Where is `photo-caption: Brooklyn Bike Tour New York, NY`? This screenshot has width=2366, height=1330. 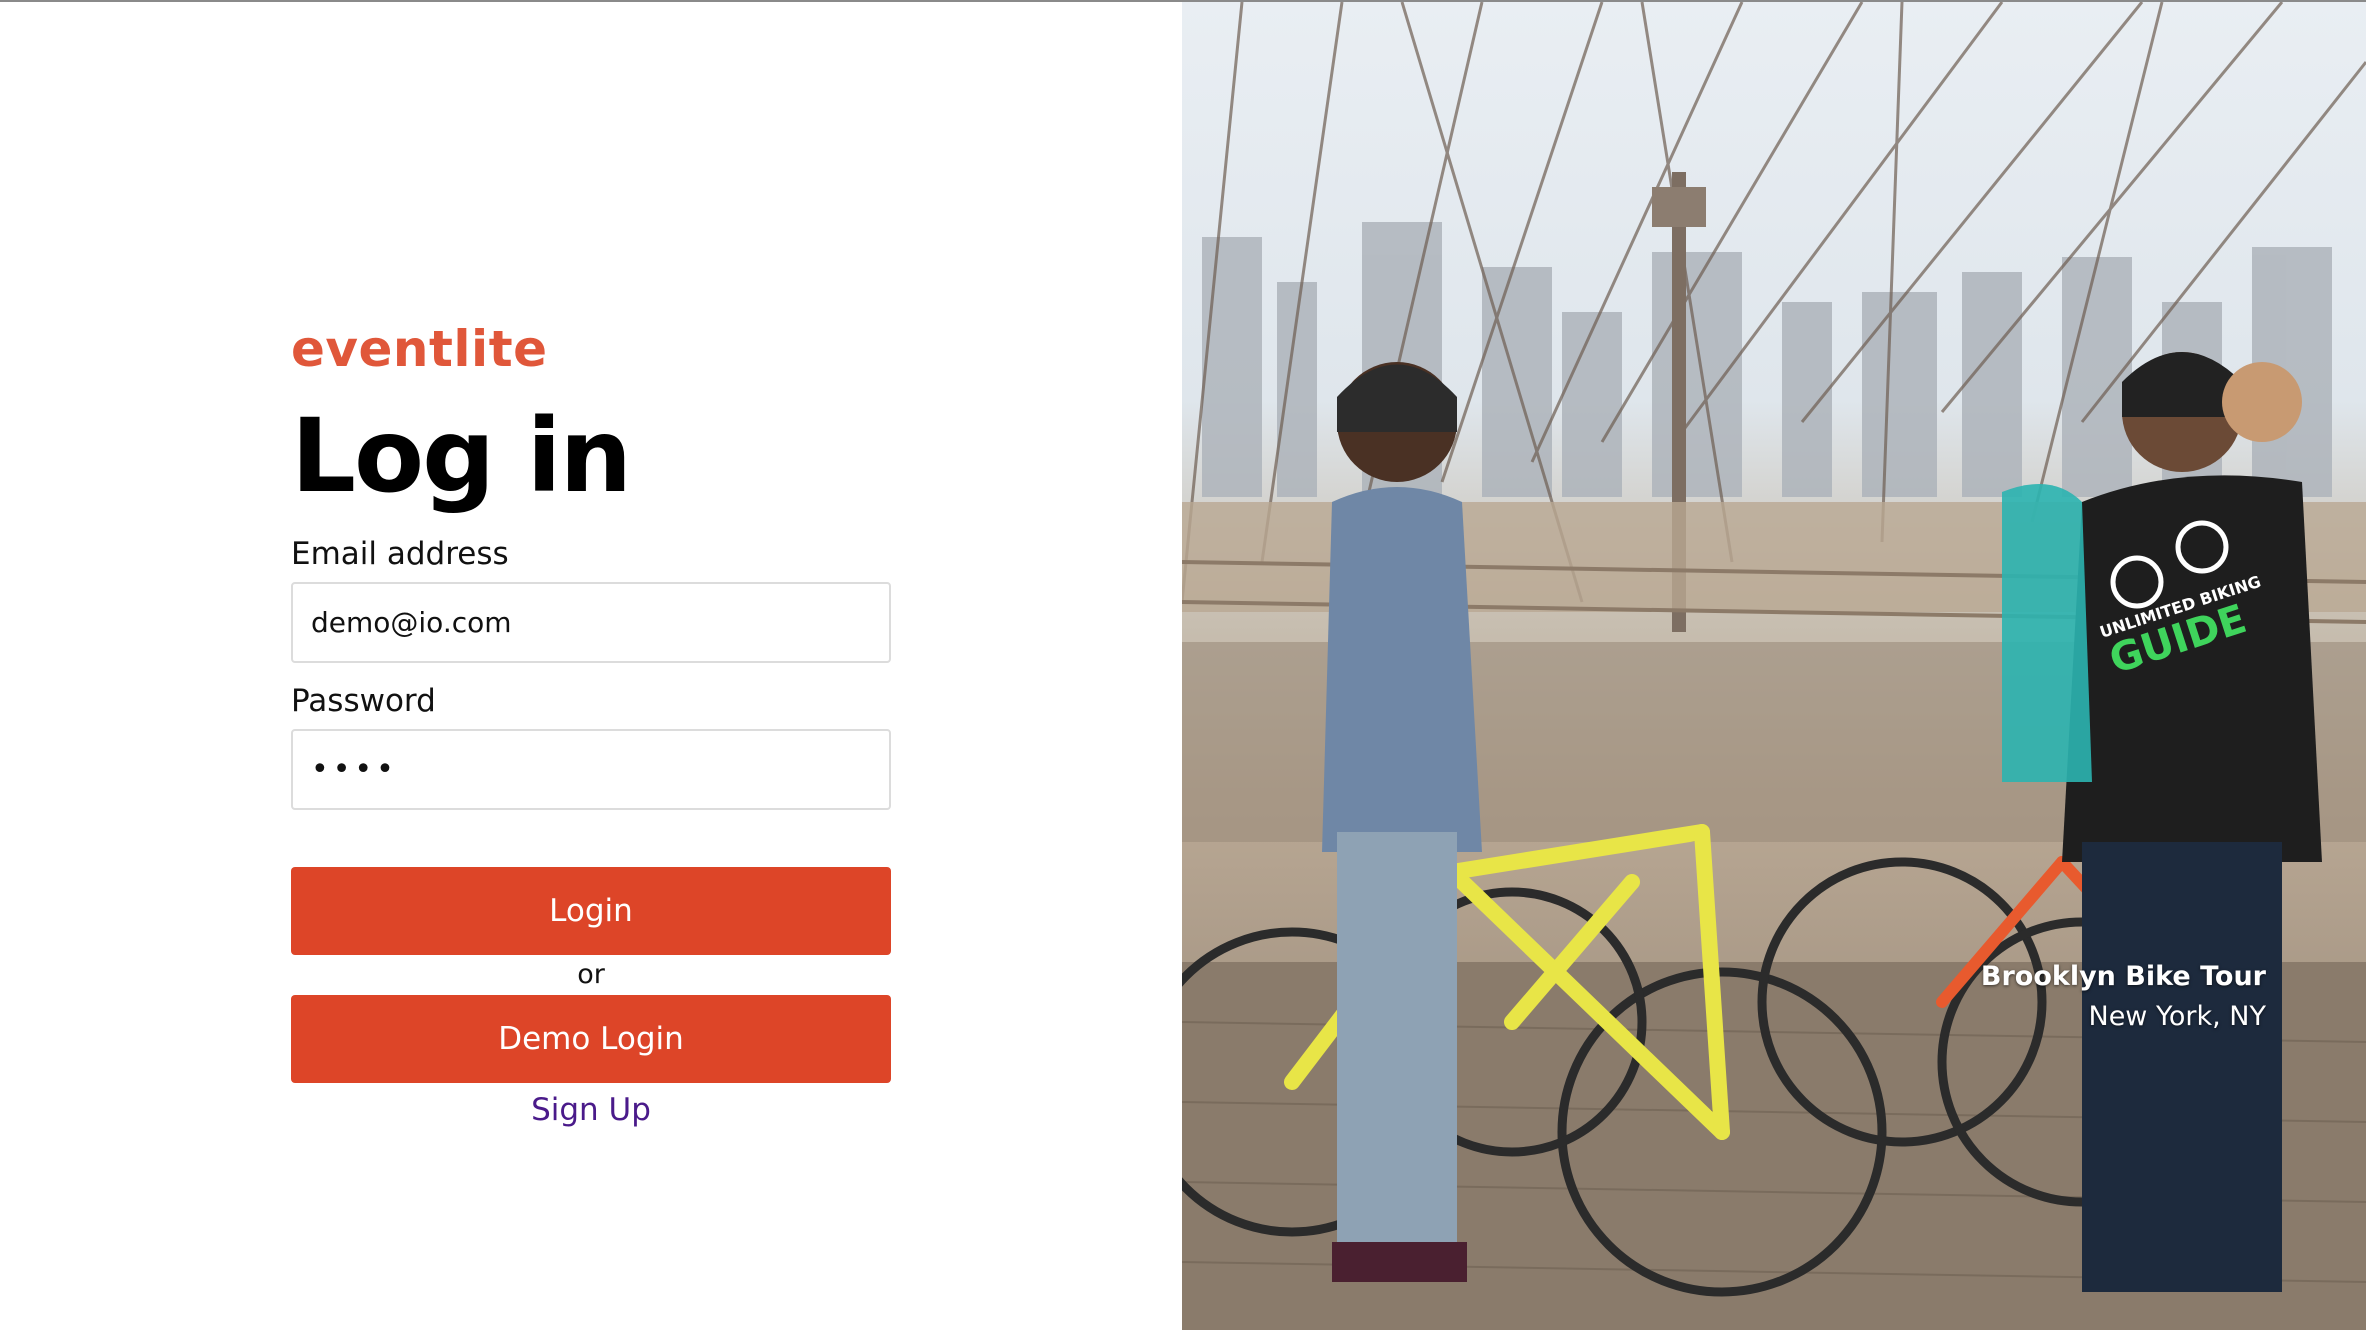 photo-caption: Brooklyn Bike Tour New York, NY is located at coordinates (2123, 997).